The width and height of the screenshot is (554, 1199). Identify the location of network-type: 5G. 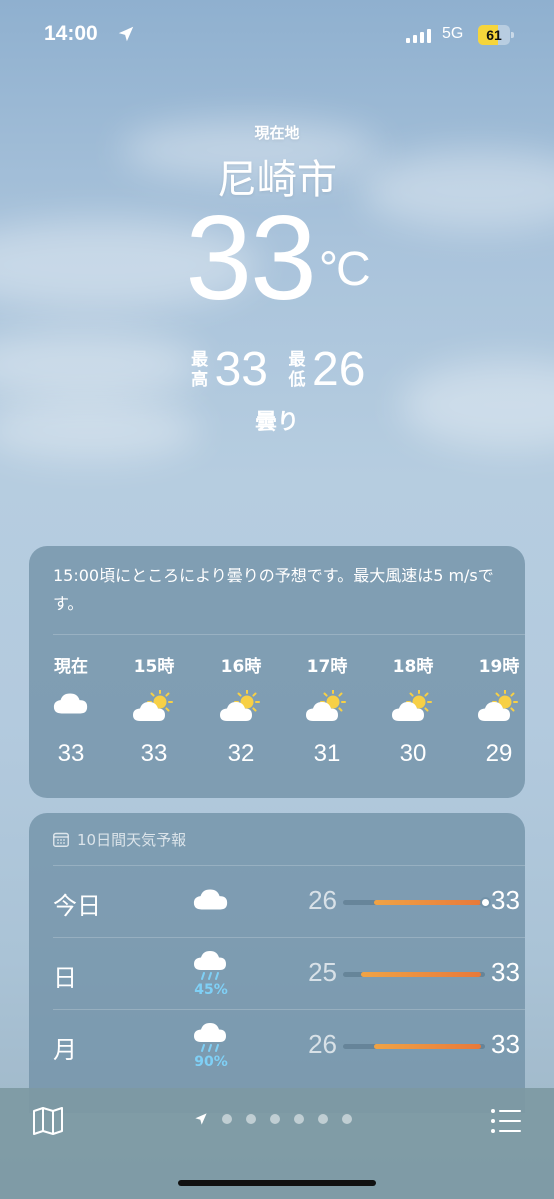
(453, 33).